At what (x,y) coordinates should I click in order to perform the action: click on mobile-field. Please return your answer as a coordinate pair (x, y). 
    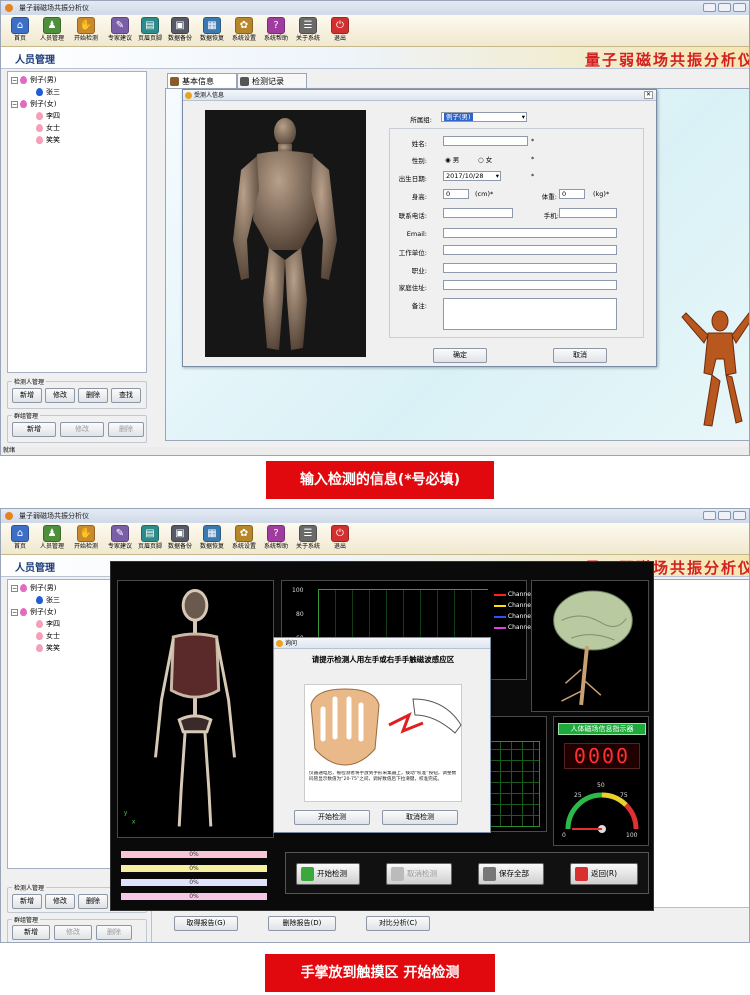
    Looking at the image, I should click on (588, 213).